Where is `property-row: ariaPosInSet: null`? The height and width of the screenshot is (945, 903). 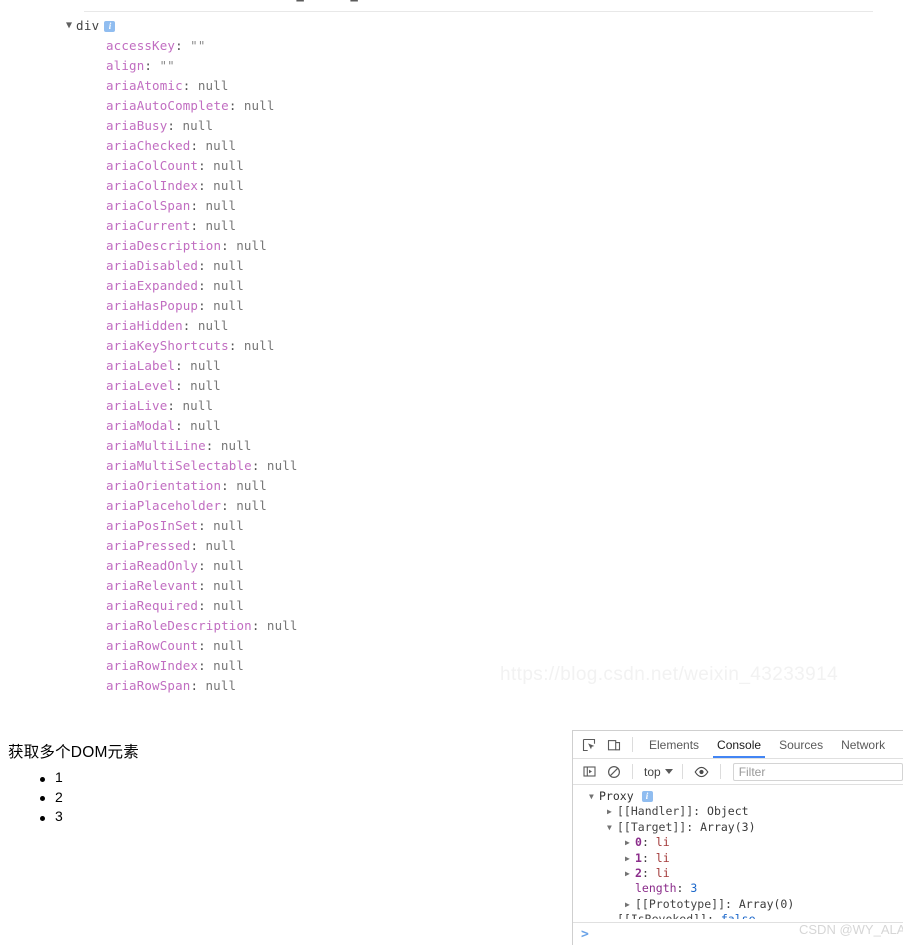
property-row: ariaPosInSet: null is located at coordinates (280, 526).